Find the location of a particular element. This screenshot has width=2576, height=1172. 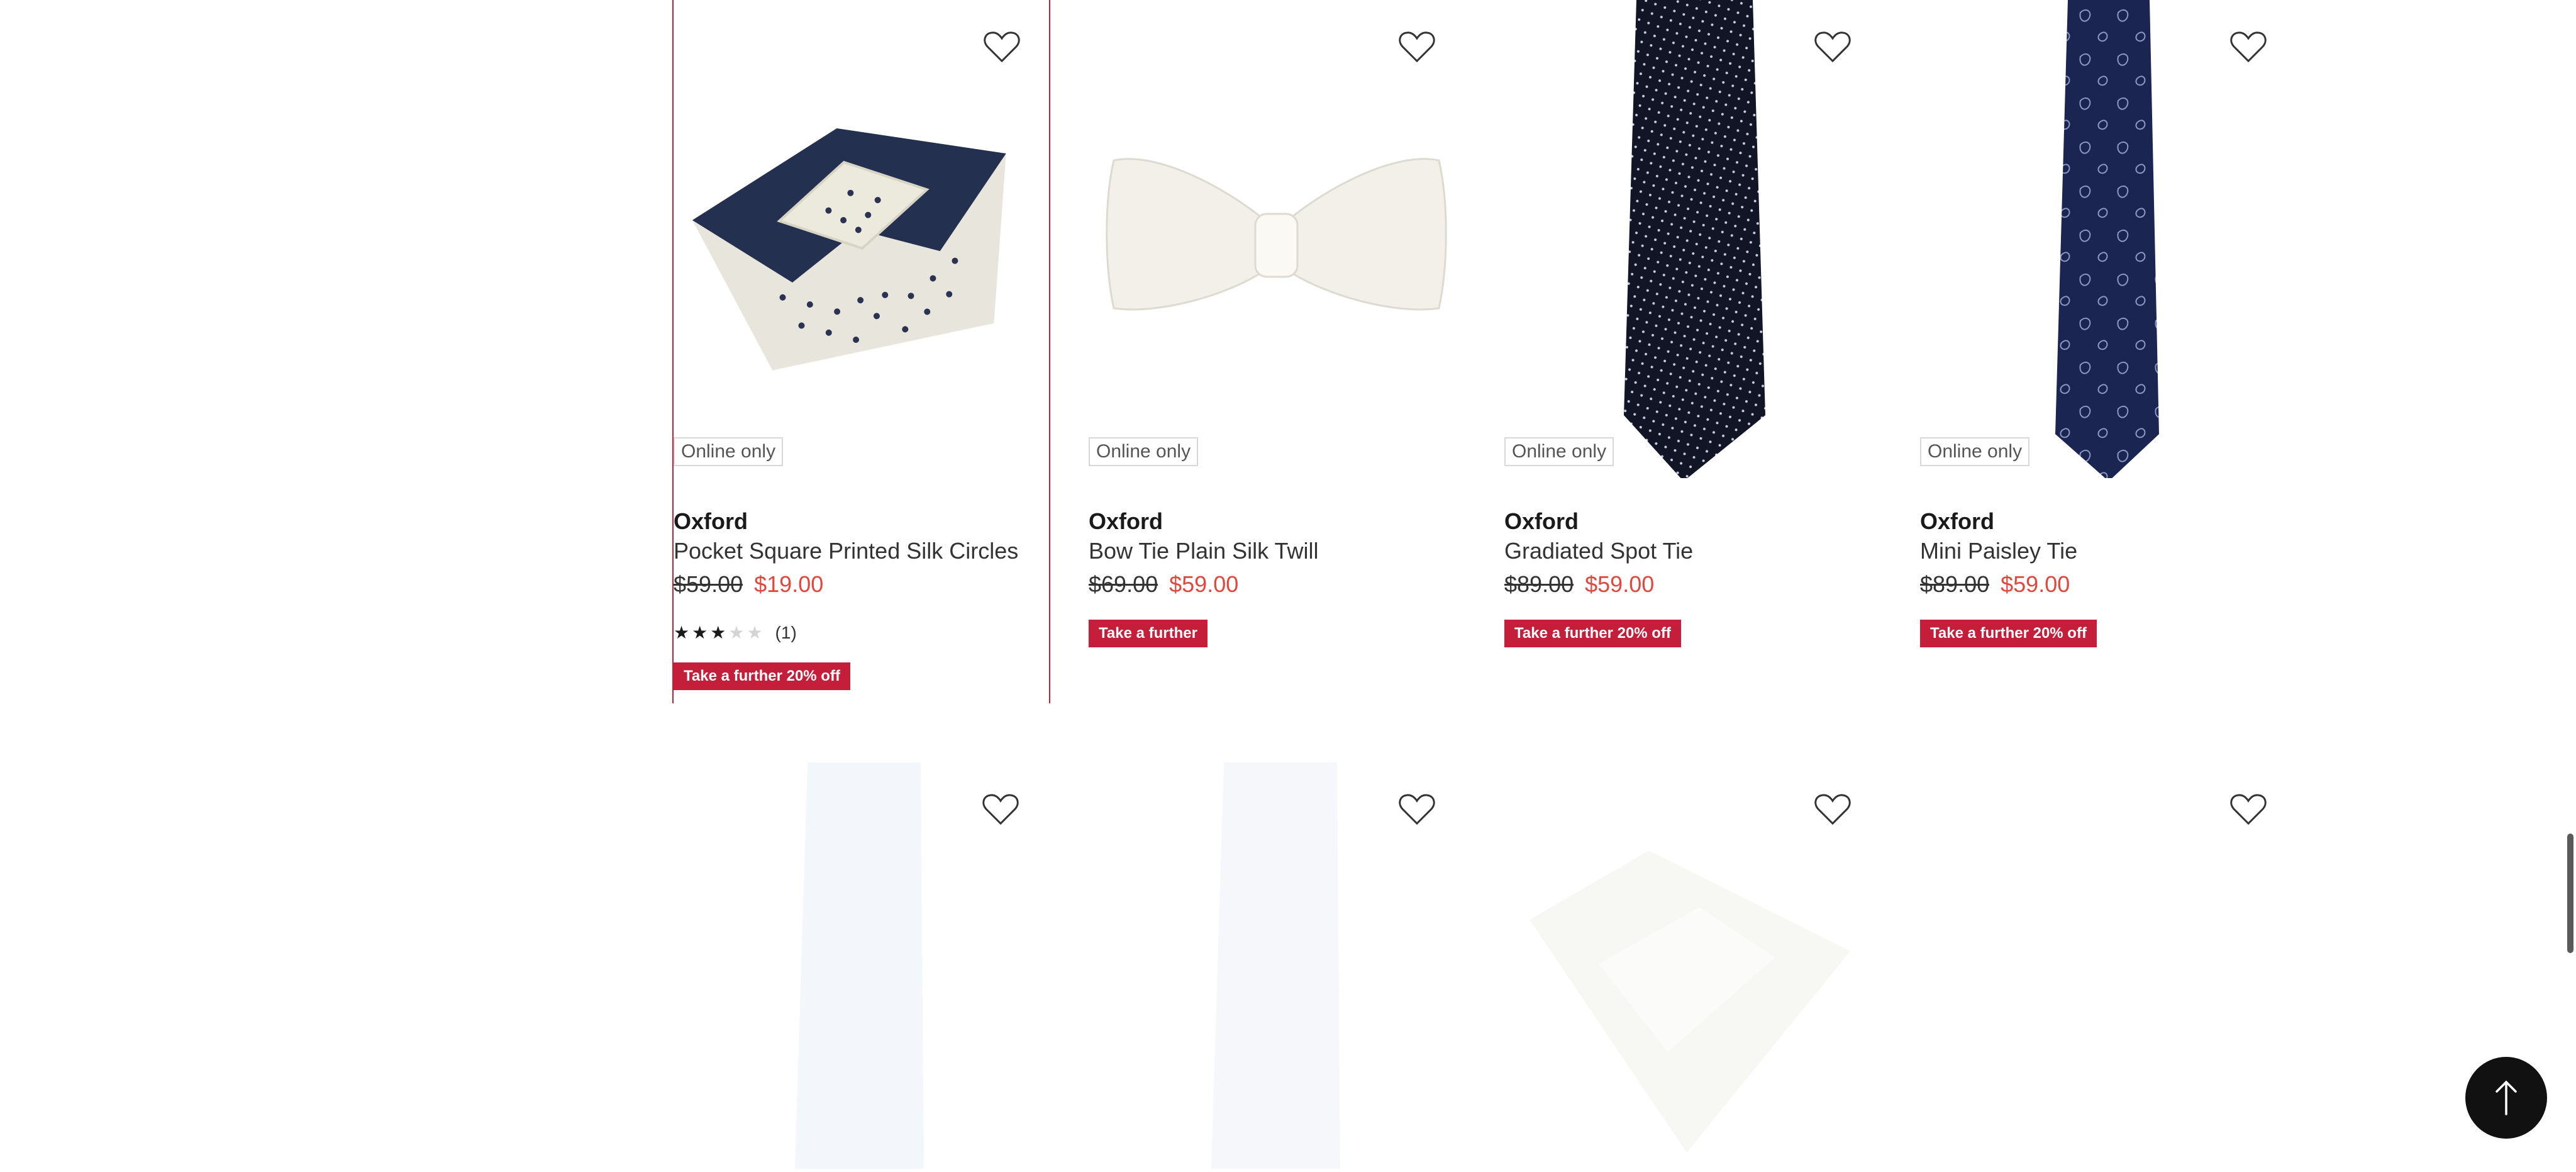

product-name: Gradiated Spot Tie is located at coordinates (1598, 551).